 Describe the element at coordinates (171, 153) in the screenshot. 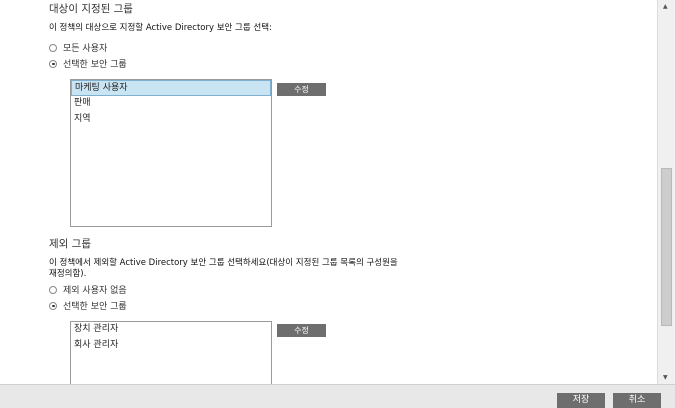

I see `targeted-groups-listbox: 마케팅 사용자 판매 지역` at that location.